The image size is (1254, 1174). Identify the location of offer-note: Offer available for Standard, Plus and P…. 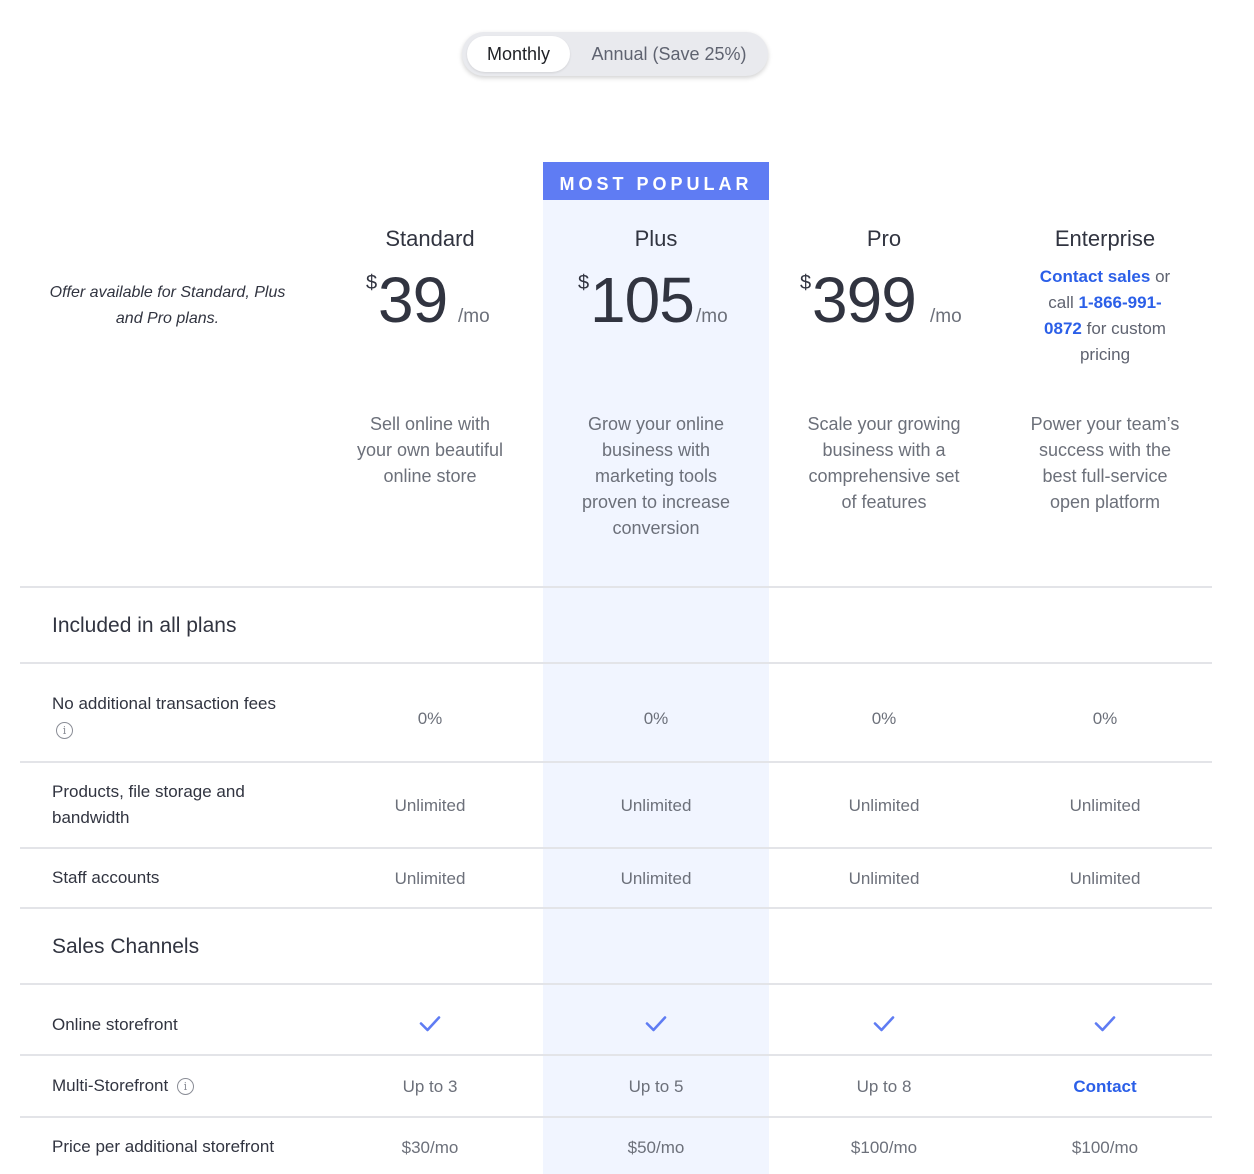
(167, 305).